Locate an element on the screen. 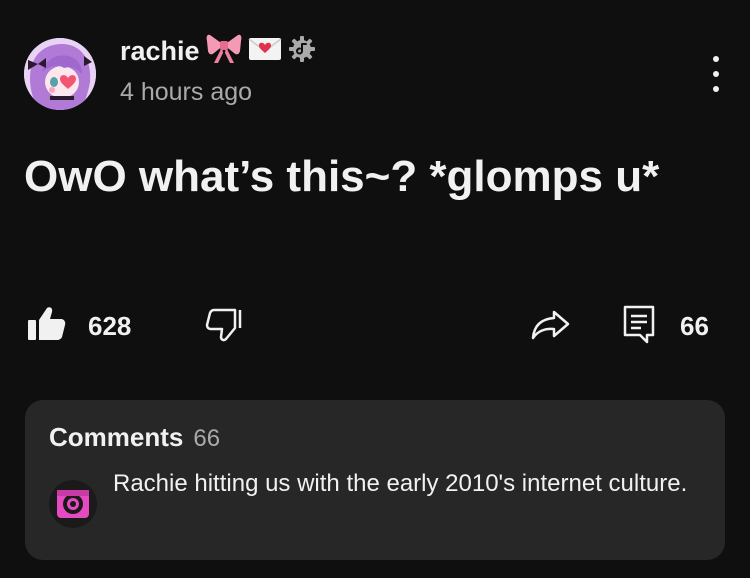  author-row: rachie is located at coordinates (218, 51).